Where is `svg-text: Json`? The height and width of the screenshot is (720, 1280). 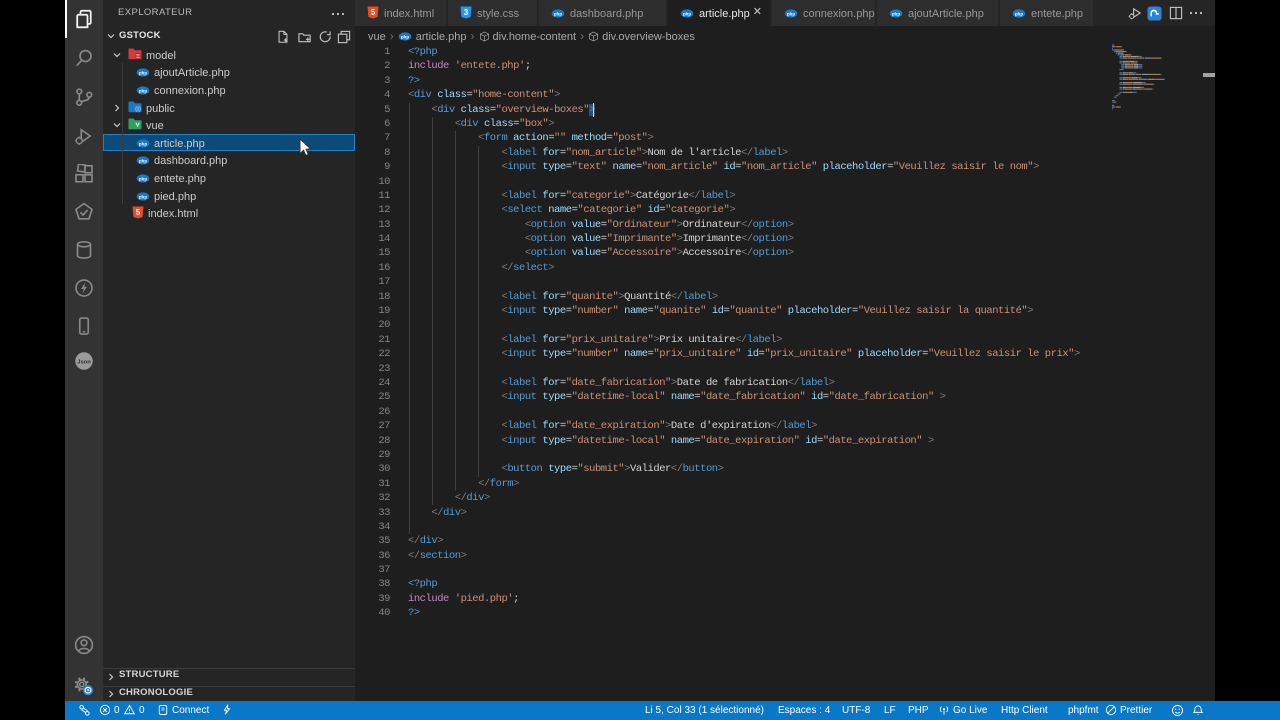 svg-text: Json is located at coordinates (84, 363).